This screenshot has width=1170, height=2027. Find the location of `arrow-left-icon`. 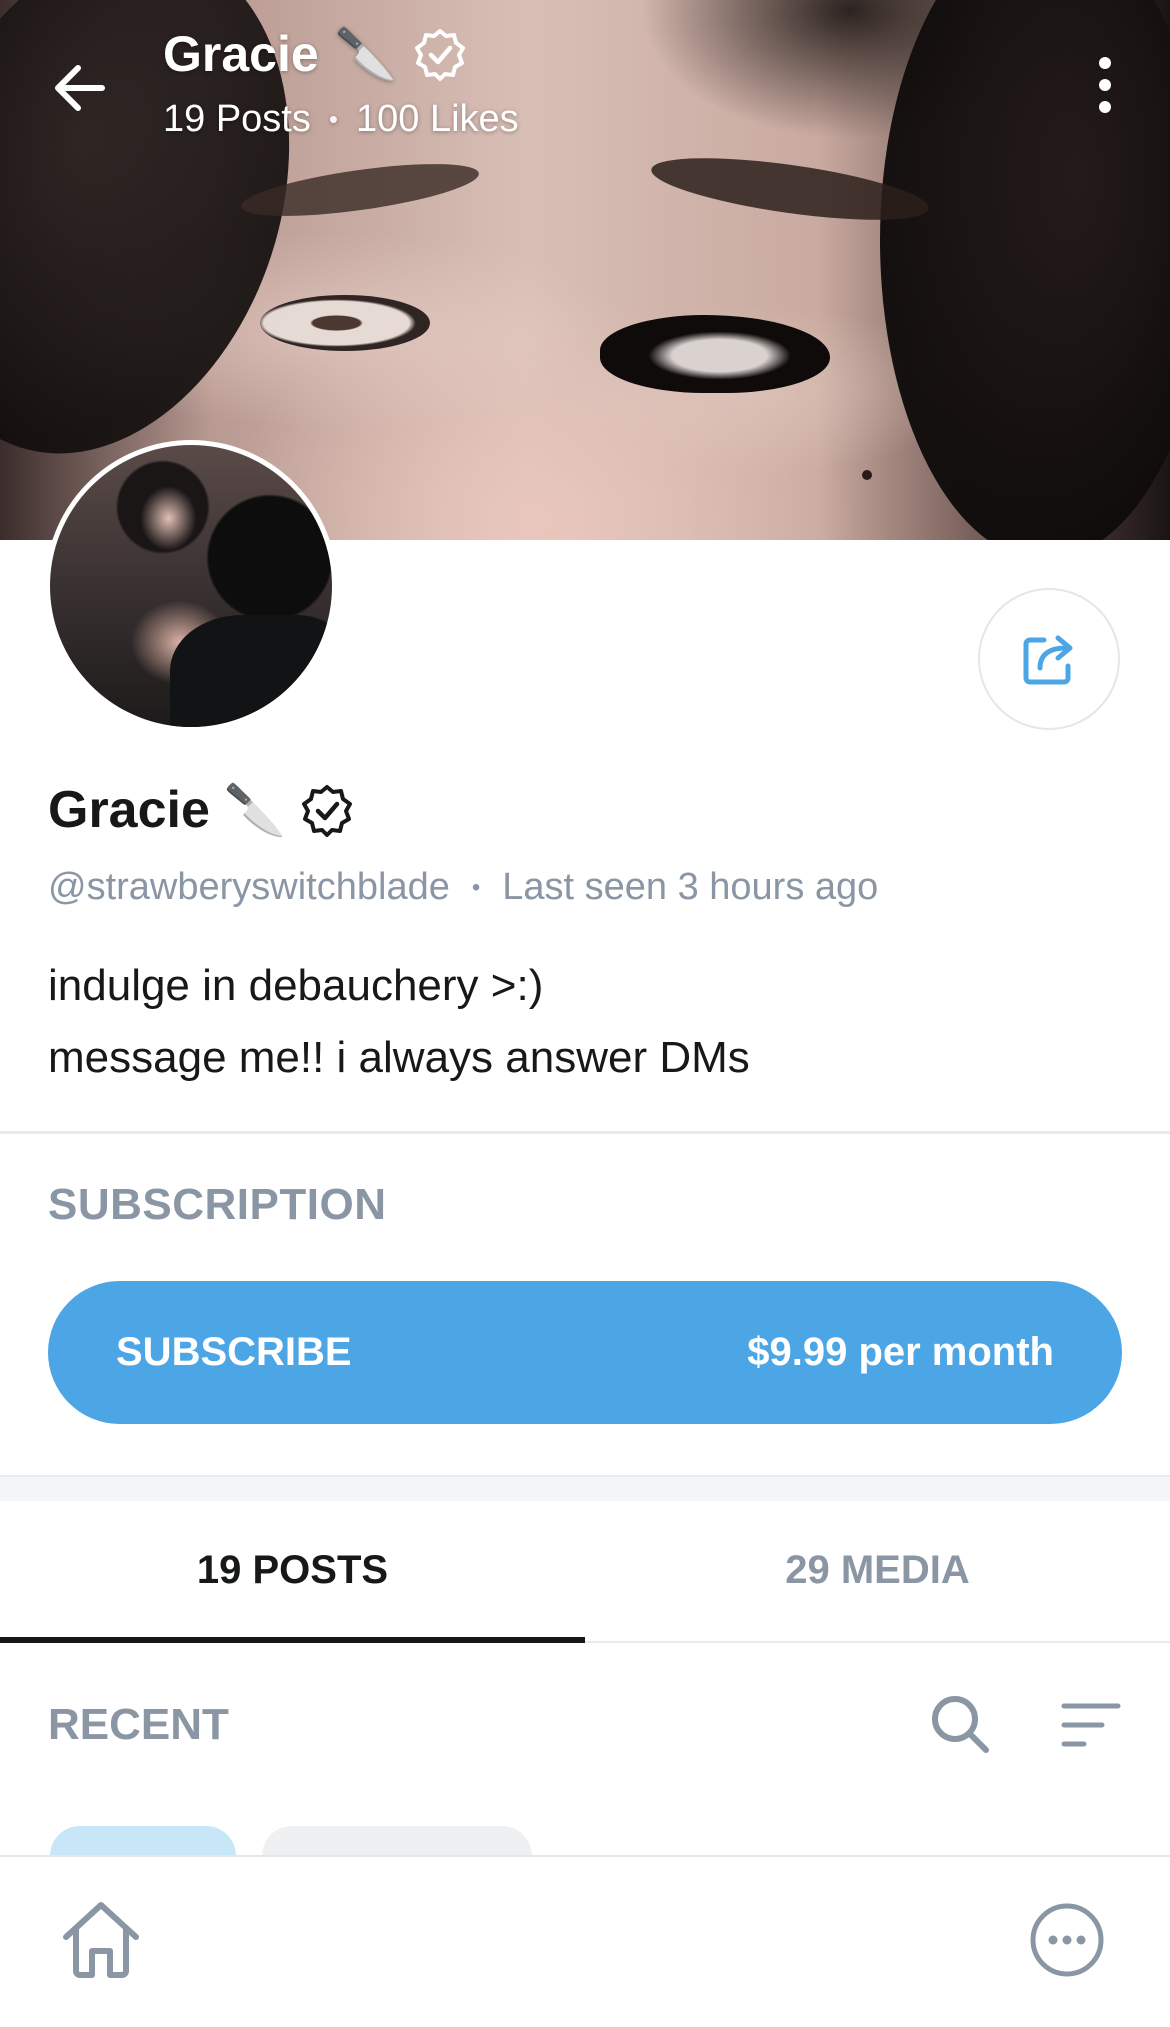

arrow-left-icon is located at coordinates (80, 88).